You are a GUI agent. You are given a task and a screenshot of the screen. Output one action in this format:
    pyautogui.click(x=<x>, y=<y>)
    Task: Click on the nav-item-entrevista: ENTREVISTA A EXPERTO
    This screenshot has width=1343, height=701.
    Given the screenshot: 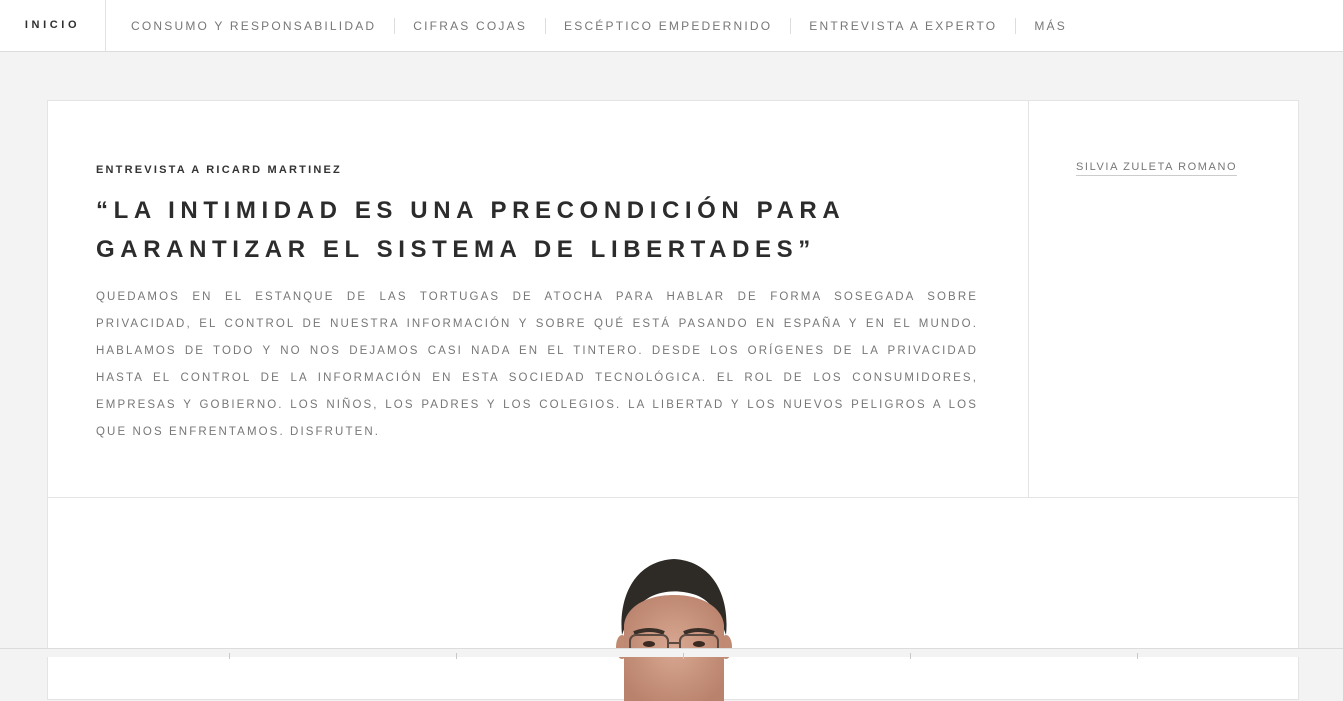 What is the action you would take?
    pyautogui.click(x=902, y=25)
    